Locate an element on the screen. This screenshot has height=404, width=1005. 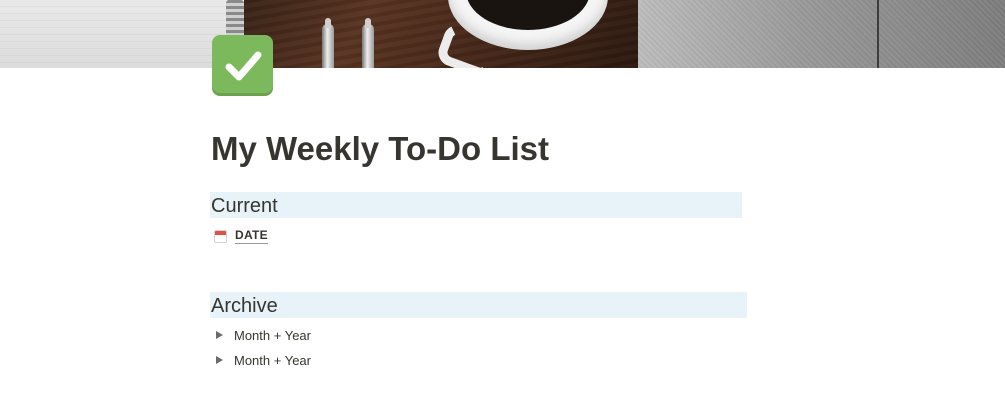
heading-archive: Archive is located at coordinates (478, 305).